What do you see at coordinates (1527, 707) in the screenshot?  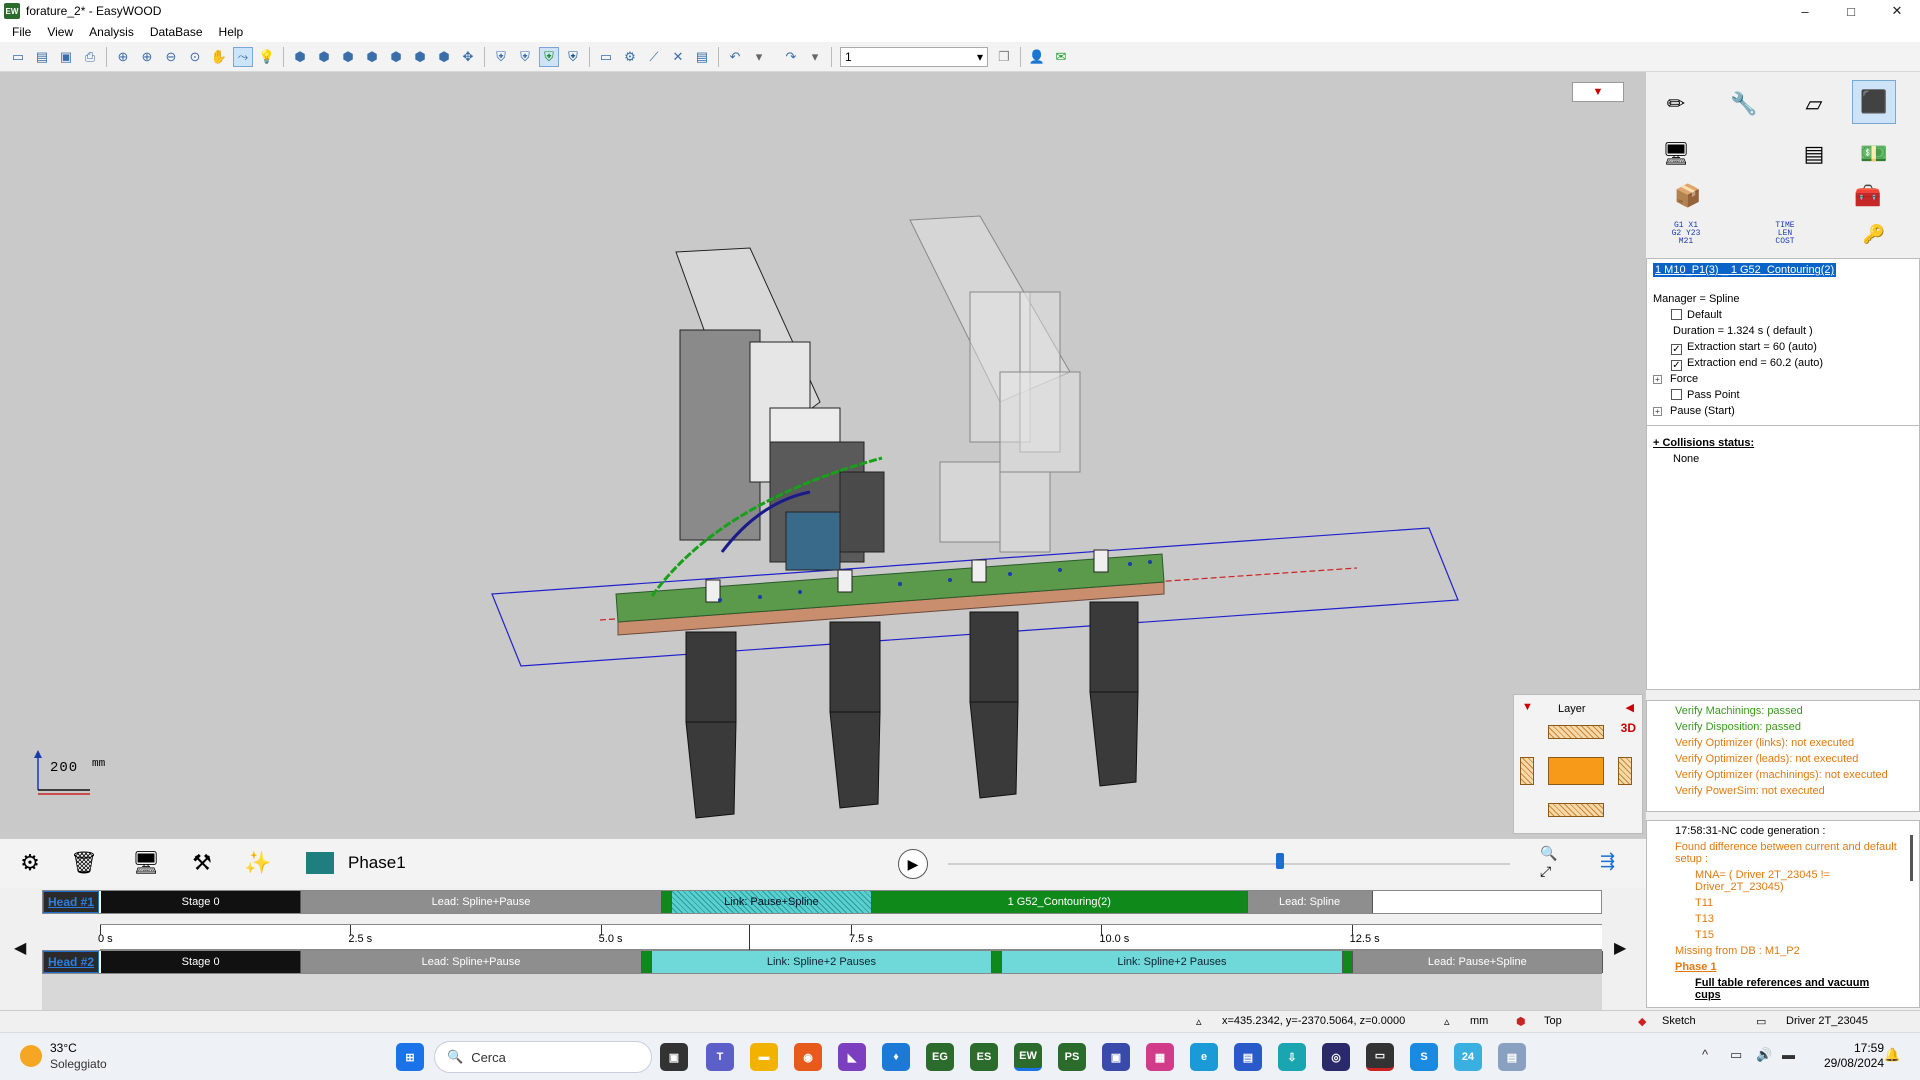 I see `layer-down-icon: ▼` at bounding box center [1527, 707].